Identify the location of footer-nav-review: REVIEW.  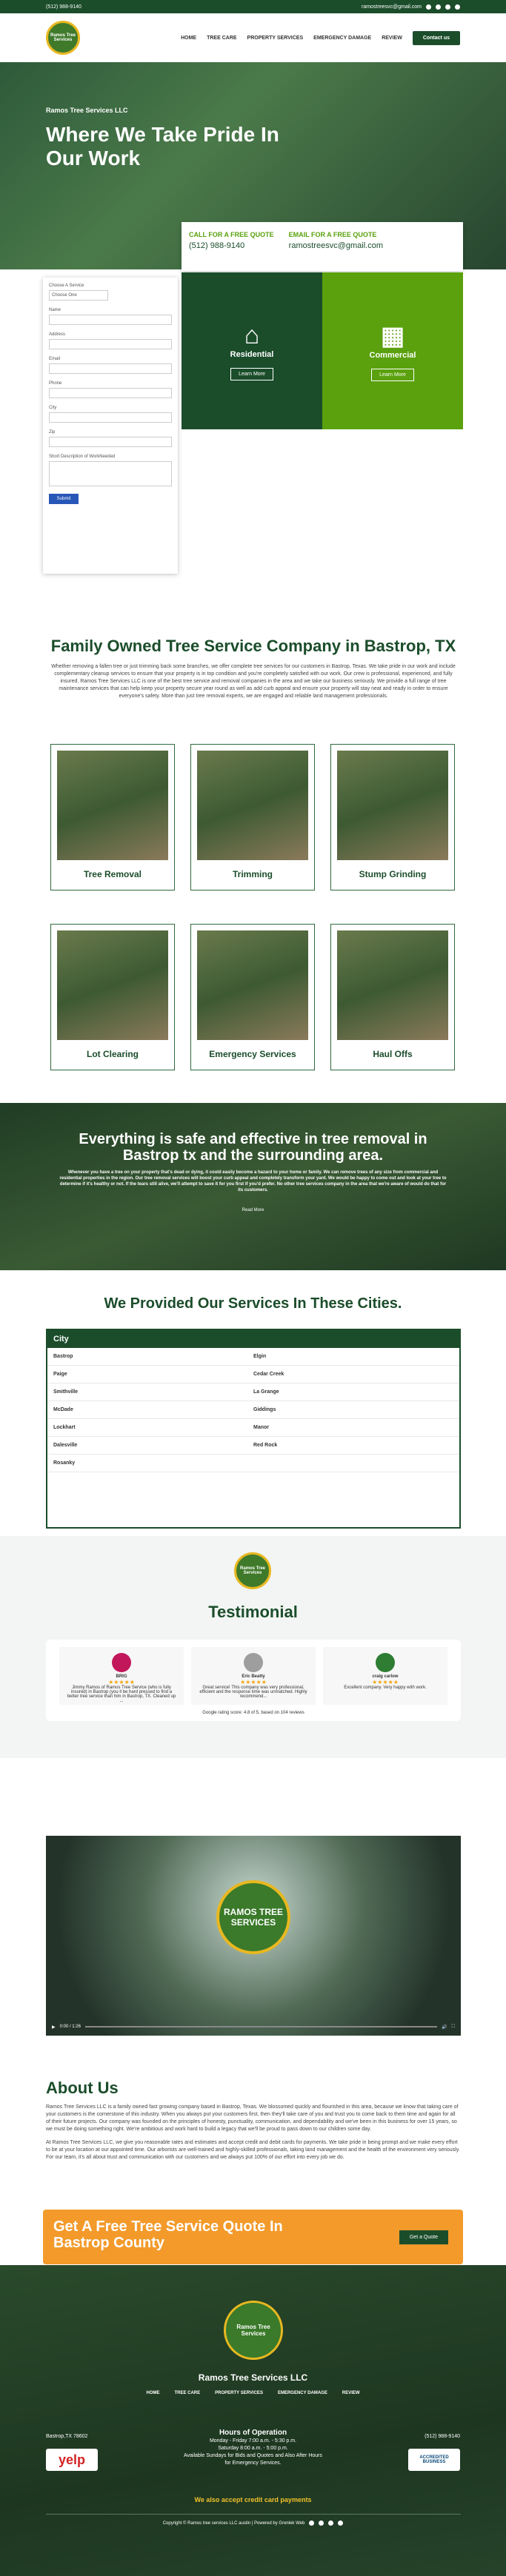
(351, 2393).